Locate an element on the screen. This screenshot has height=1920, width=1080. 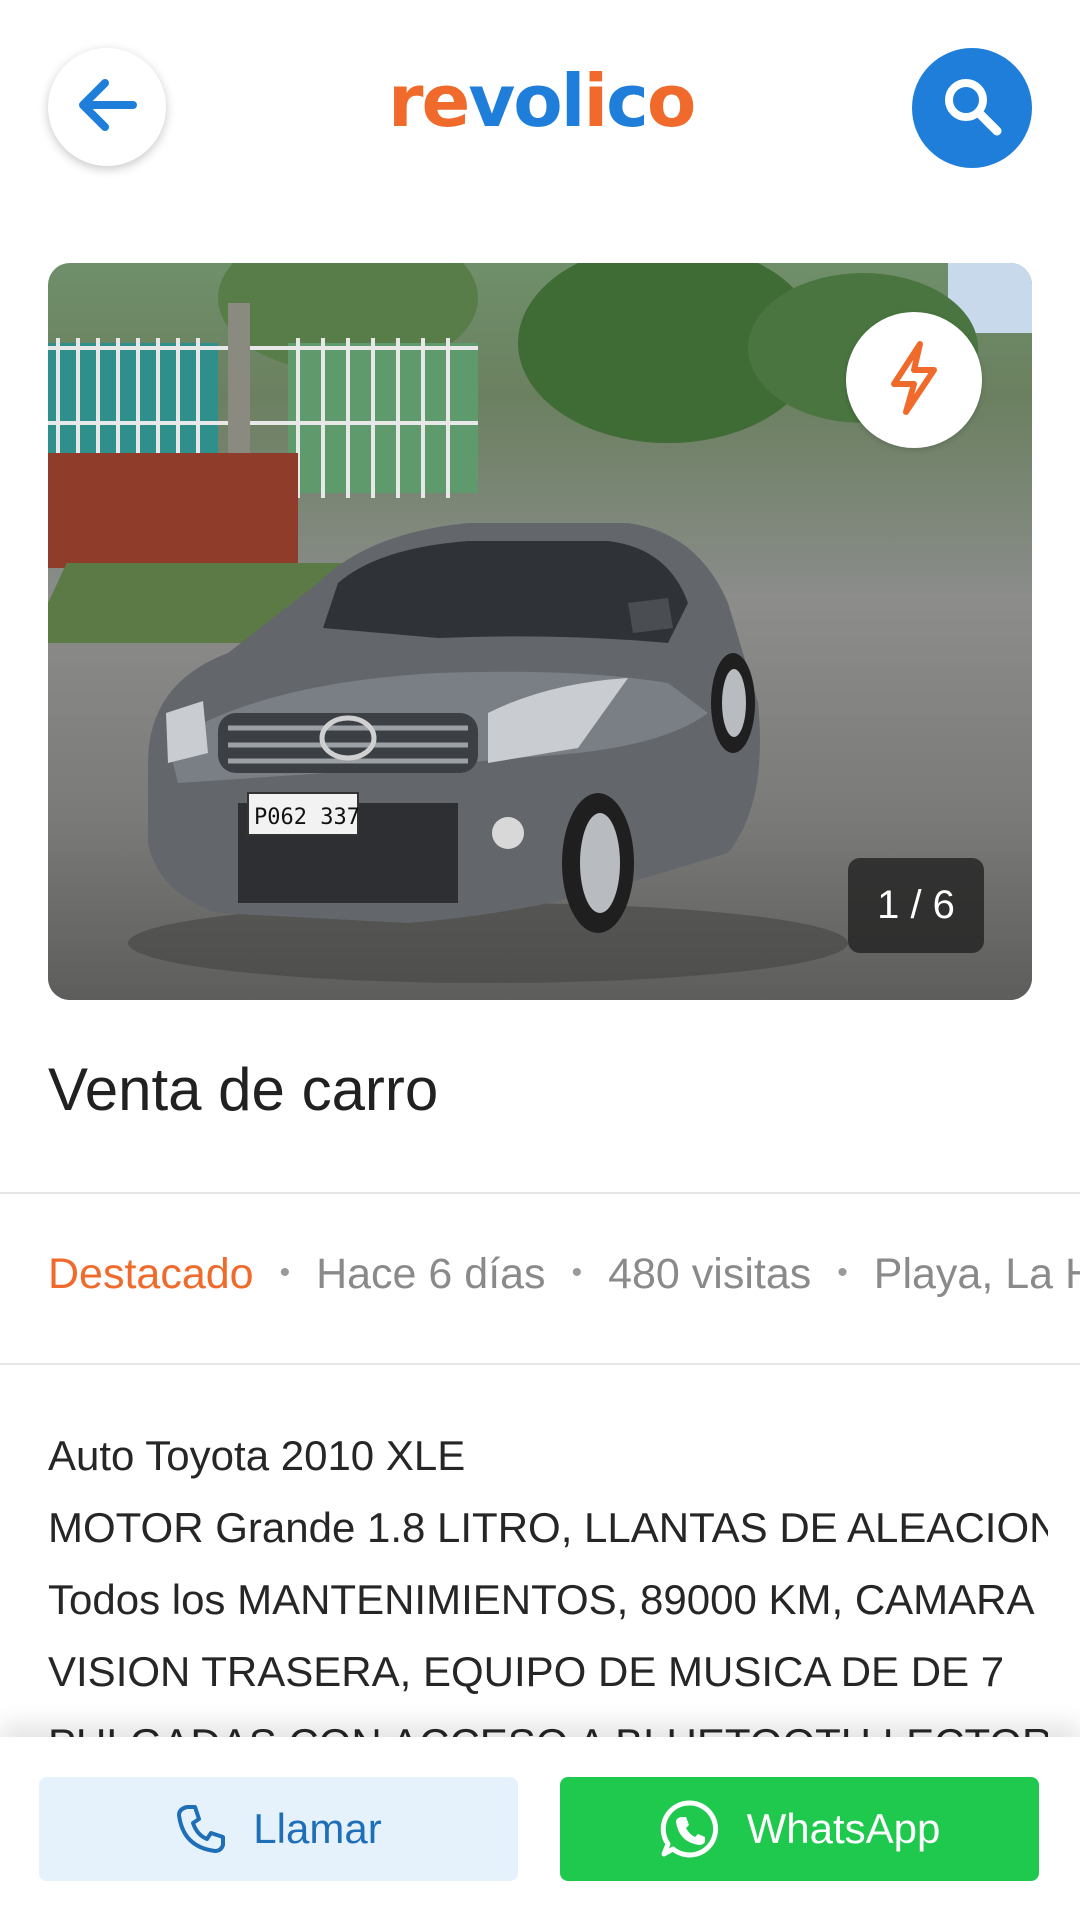
featured-badge: Destacado is located at coordinates (151, 1274).